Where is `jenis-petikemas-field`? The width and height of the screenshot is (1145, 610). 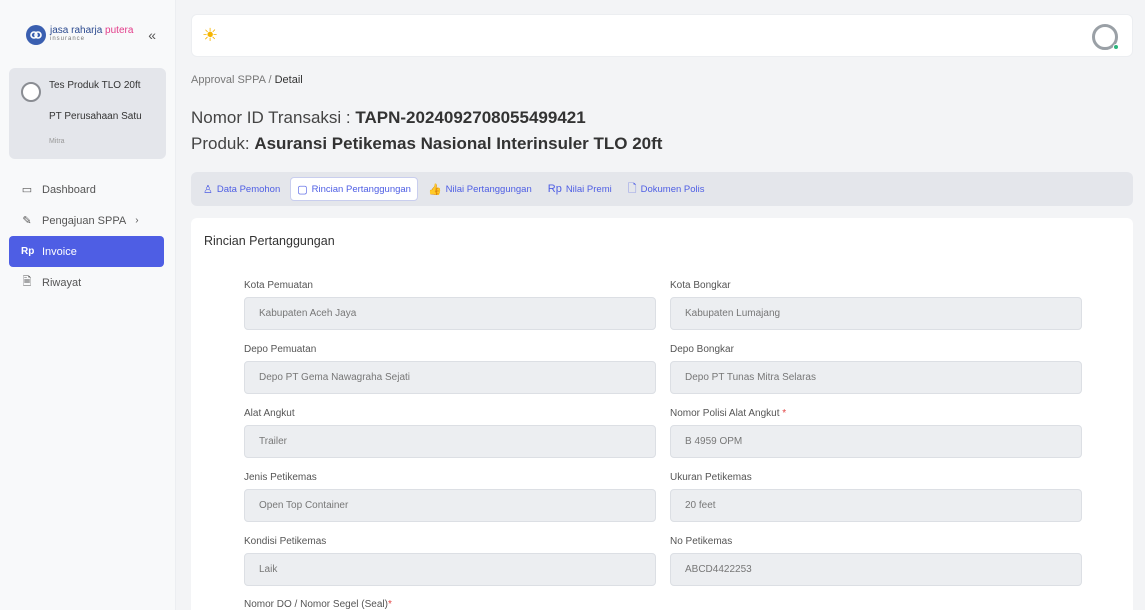
jenis-petikemas-field is located at coordinates (450, 505).